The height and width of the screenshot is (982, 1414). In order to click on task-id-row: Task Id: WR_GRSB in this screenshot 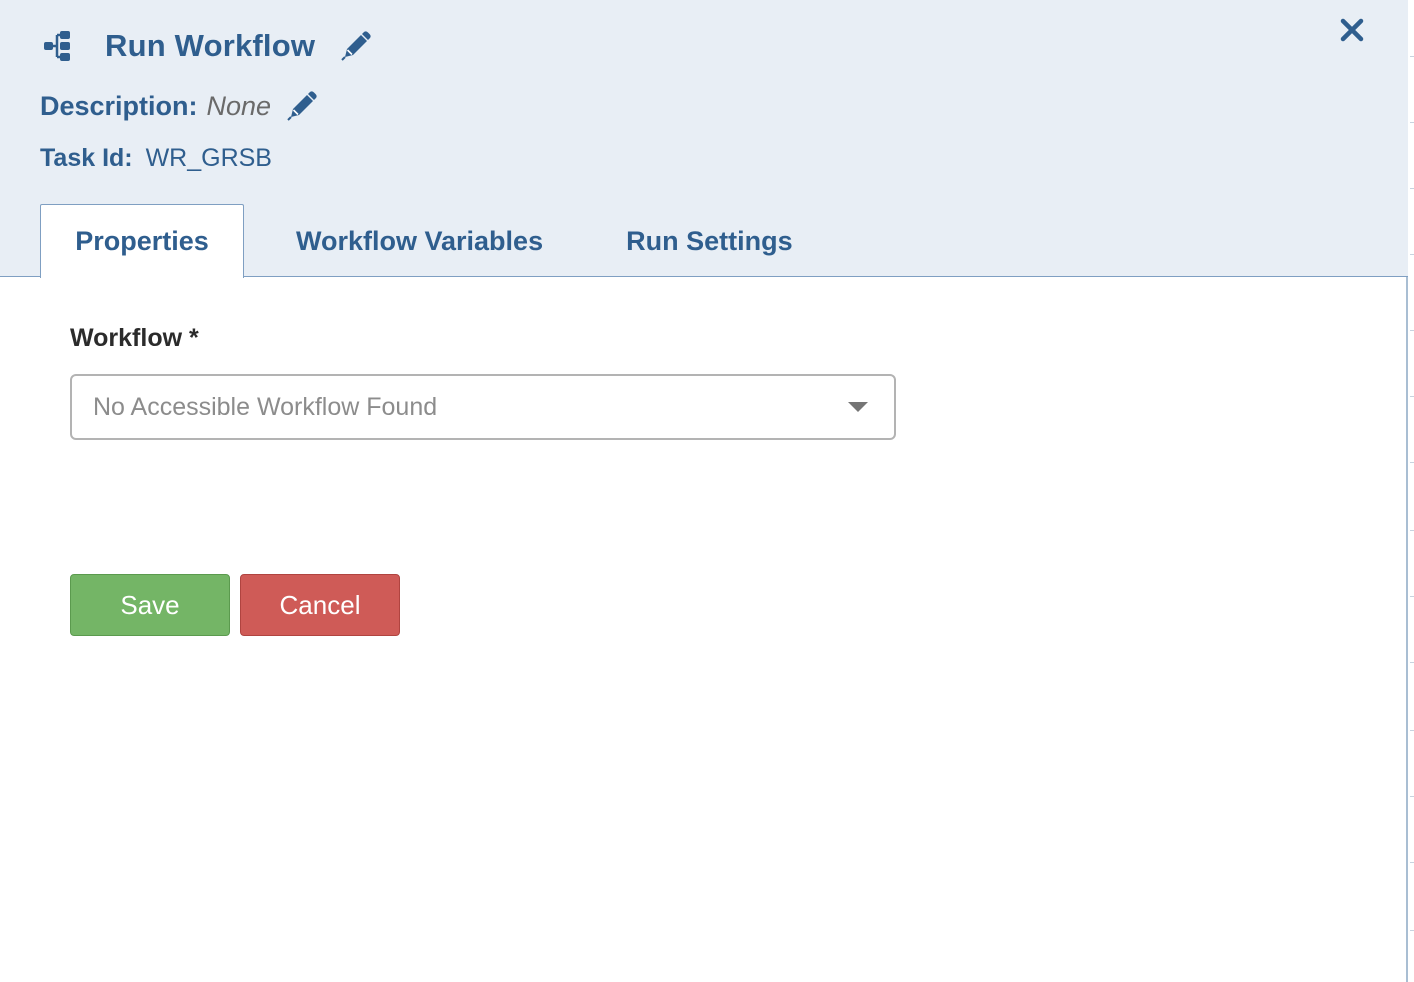, I will do `click(156, 158)`.